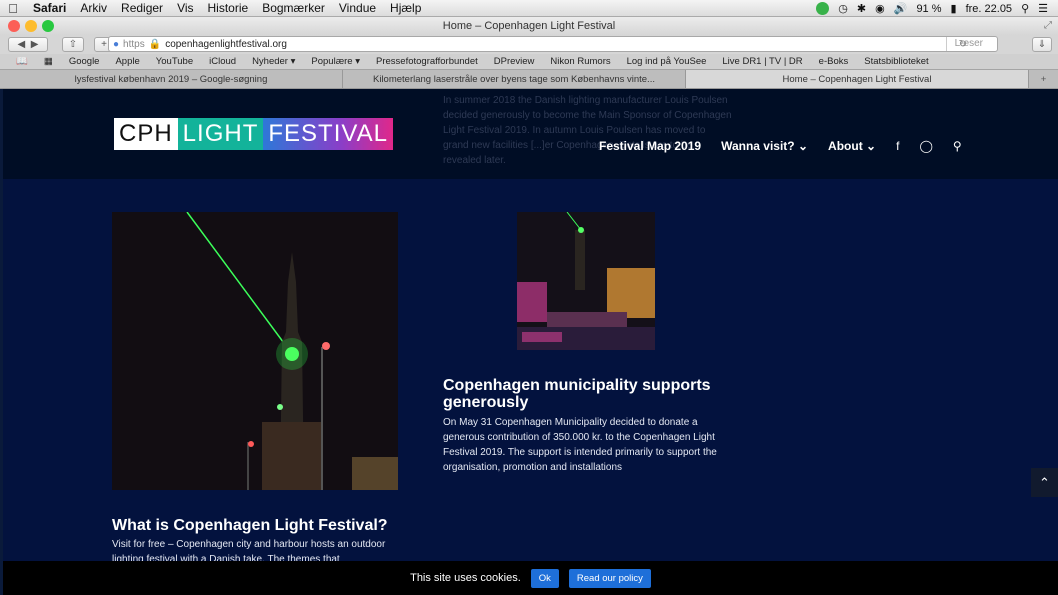 This screenshot has width=1058, height=595. Describe the element at coordinates (609, 578) in the screenshot. I see `cookie-policy-button: Read our policy` at that location.